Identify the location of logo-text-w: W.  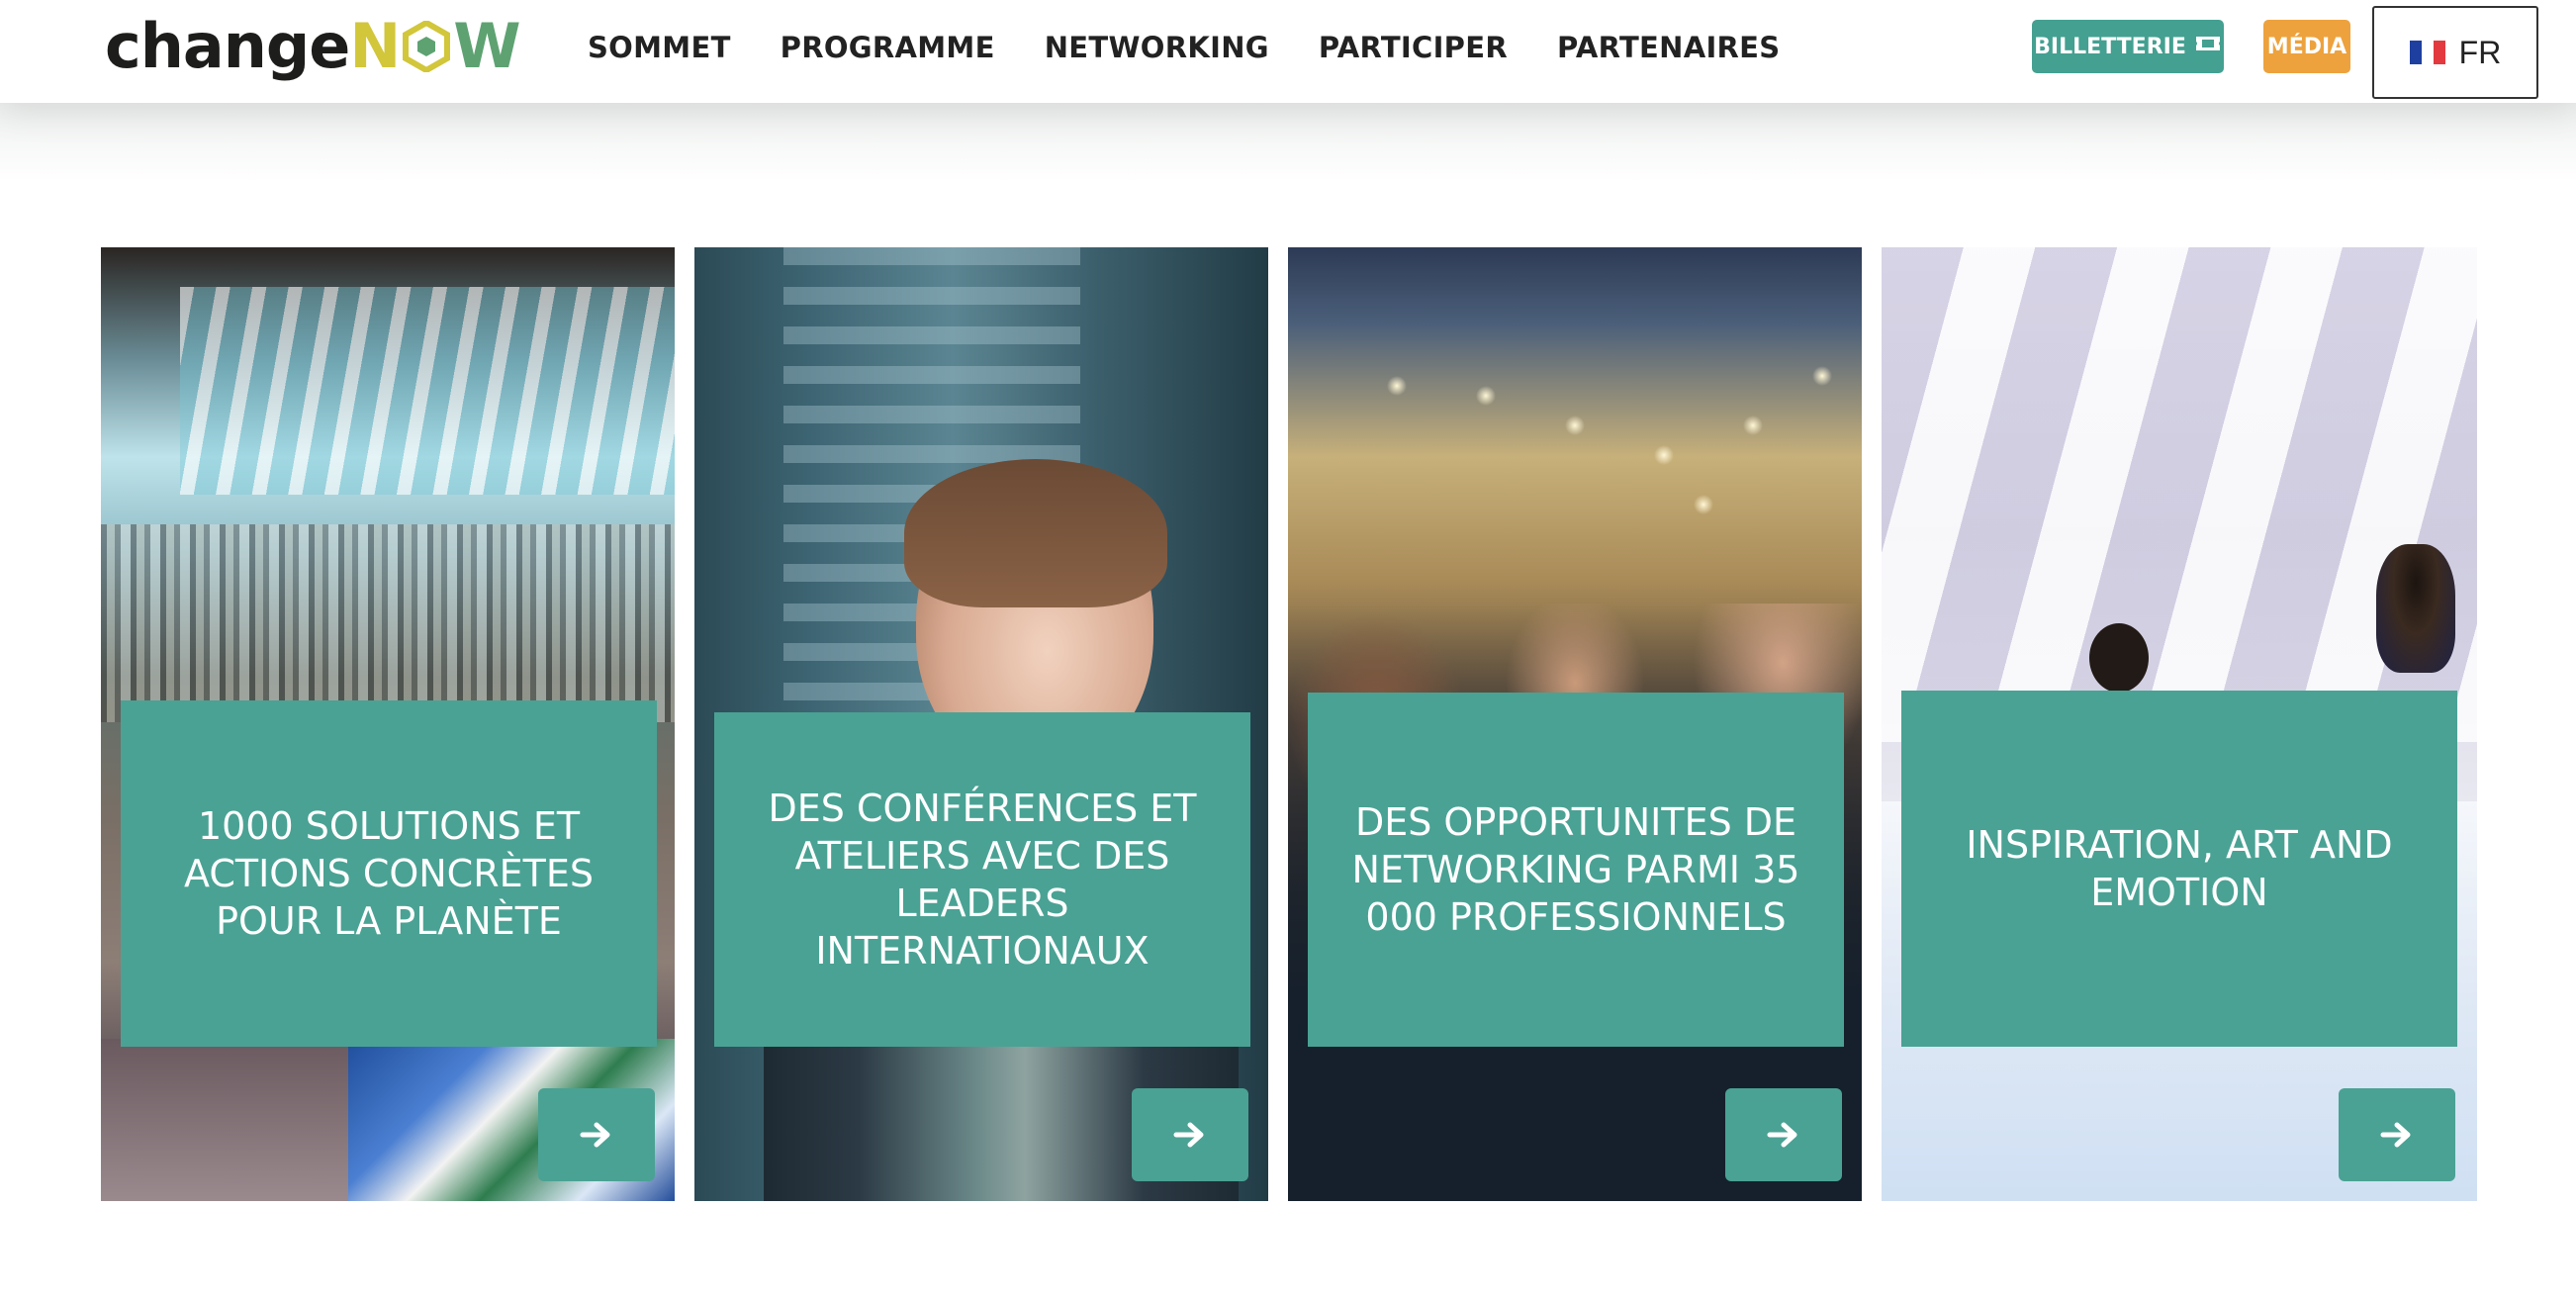
(486, 46).